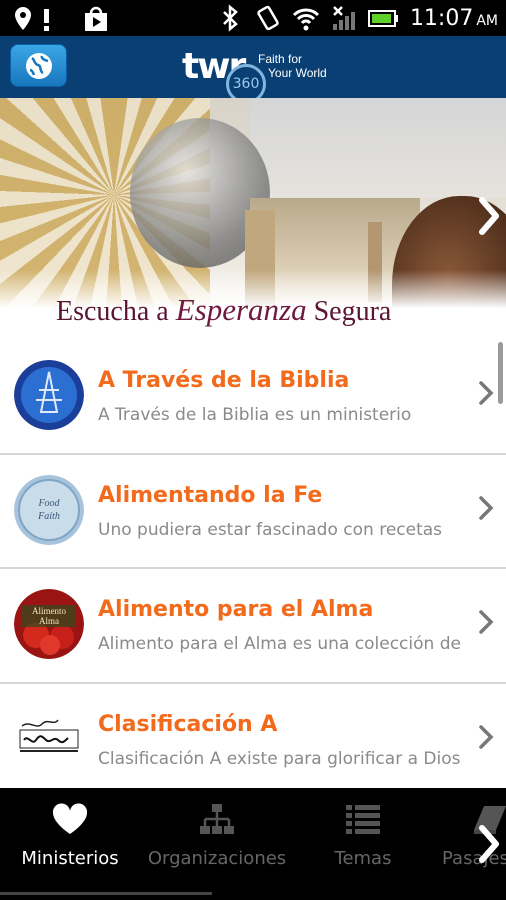 The height and width of the screenshot is (900, 506). Describe the element at coordinates (268, 18) in the screenshot. I see `vibrate-icon` at that location.